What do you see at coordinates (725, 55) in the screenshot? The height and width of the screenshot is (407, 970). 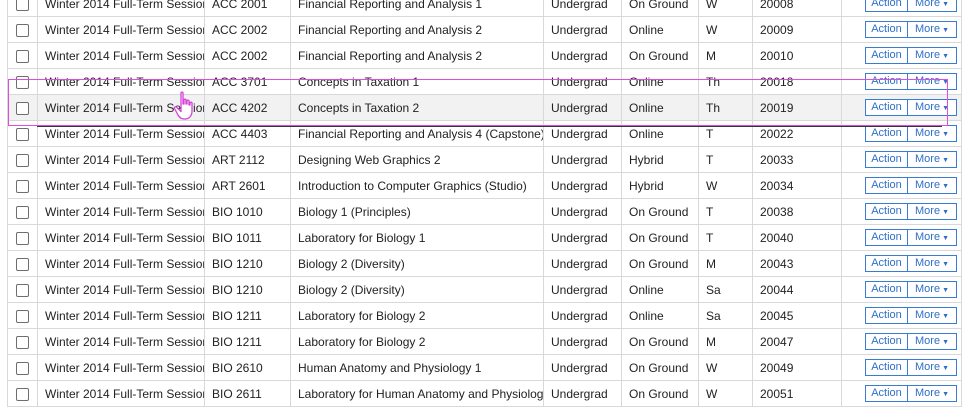 I see `day-cell: M` at bounding box center [725, 55].